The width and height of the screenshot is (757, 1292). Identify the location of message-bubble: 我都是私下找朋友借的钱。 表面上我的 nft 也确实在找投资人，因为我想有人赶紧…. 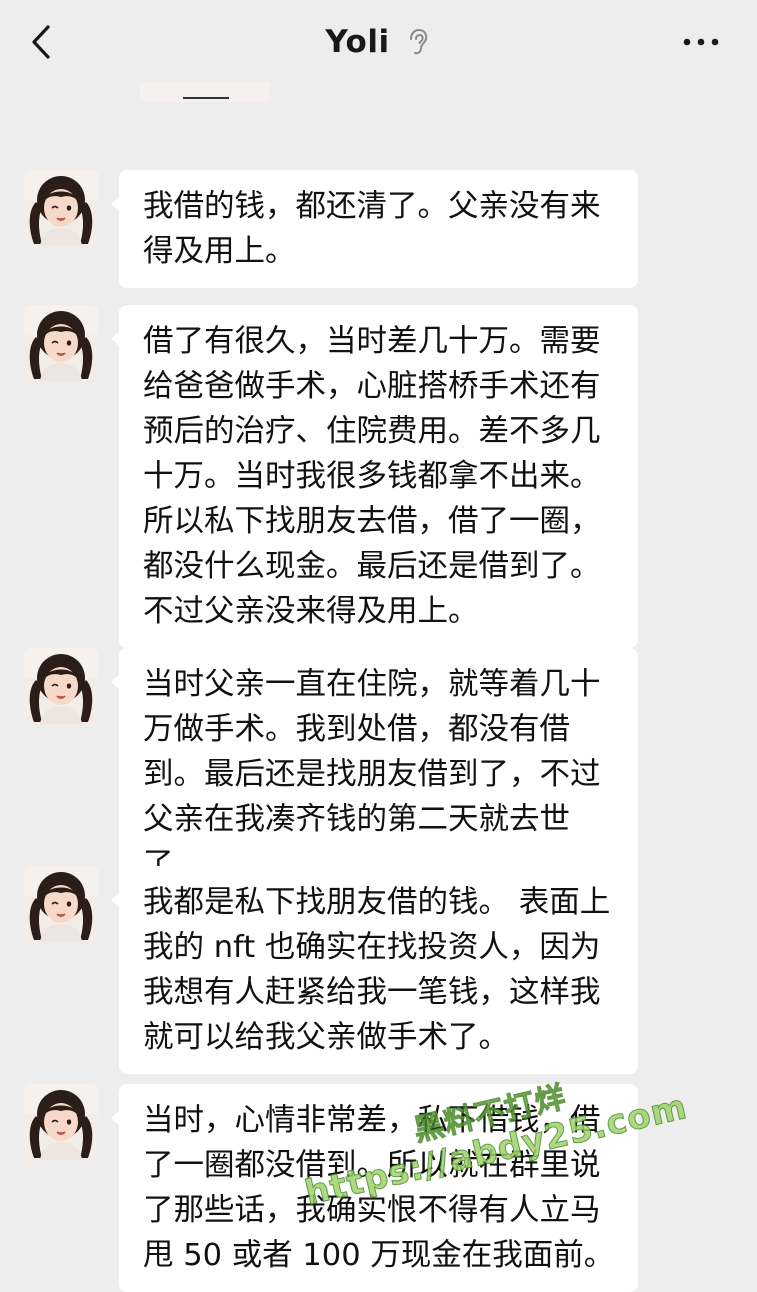
(374, 970).